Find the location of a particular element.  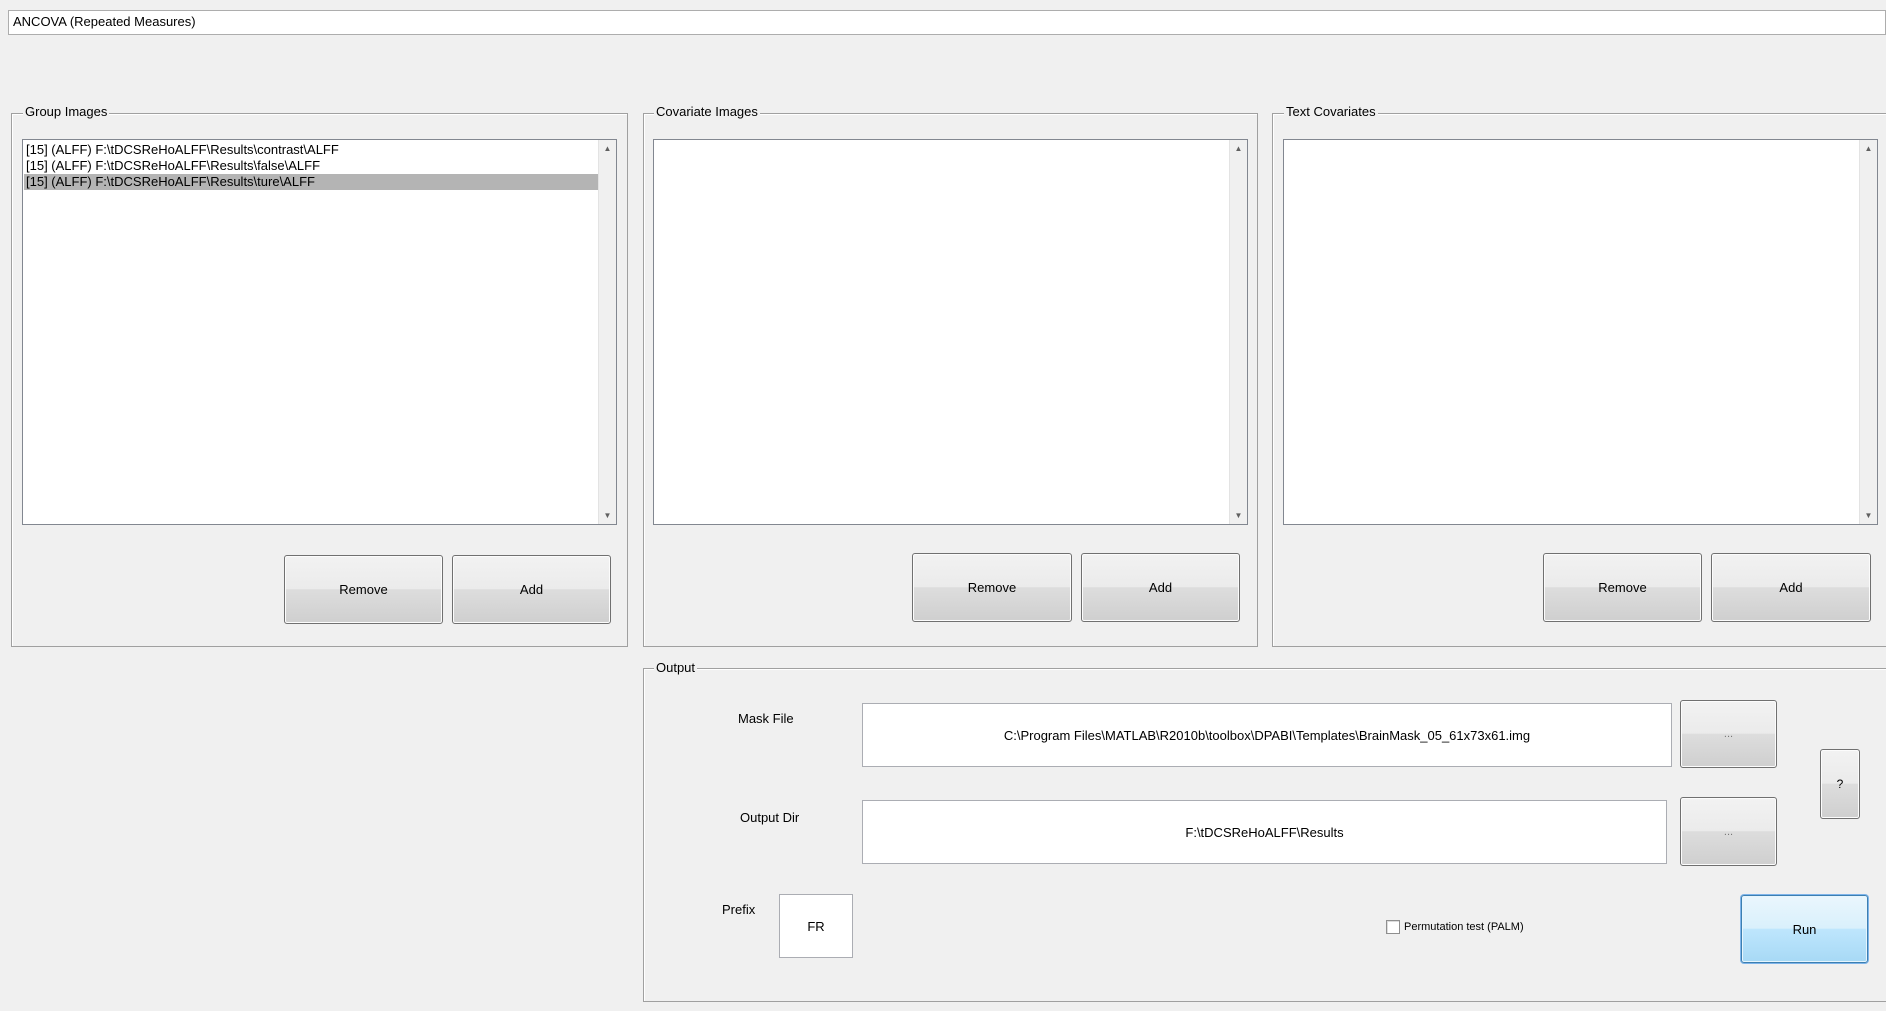

covariate-images-scrollbar: ▲ ▼ is located at coordinates (1238, 332).